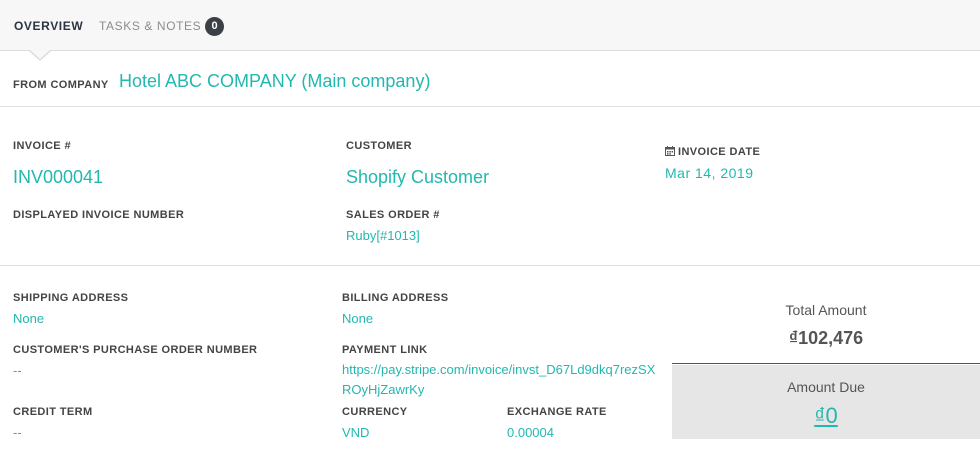  Describe the element at coordinates (826, 387) in the screenshot. I see `amount-due-label: Amount Due` at that location.